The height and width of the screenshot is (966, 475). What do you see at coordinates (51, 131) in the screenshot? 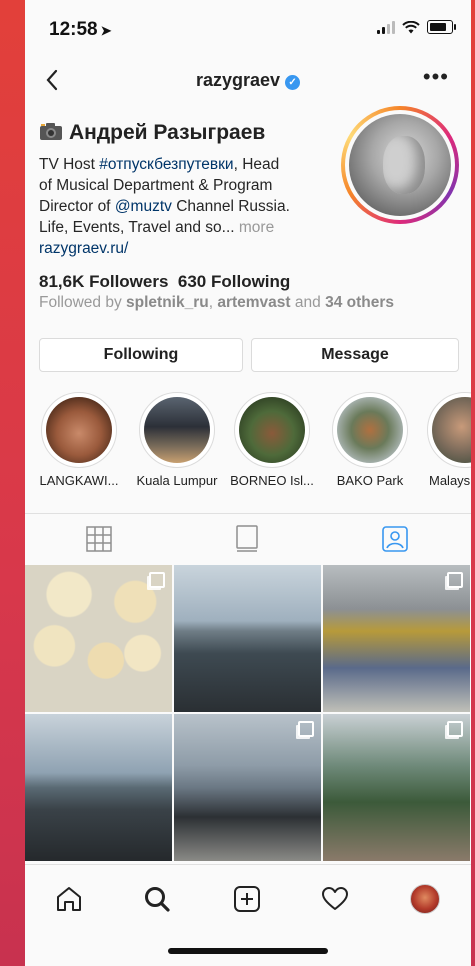
I see `camera-emoji-icon` at bounding box center [51, 131].